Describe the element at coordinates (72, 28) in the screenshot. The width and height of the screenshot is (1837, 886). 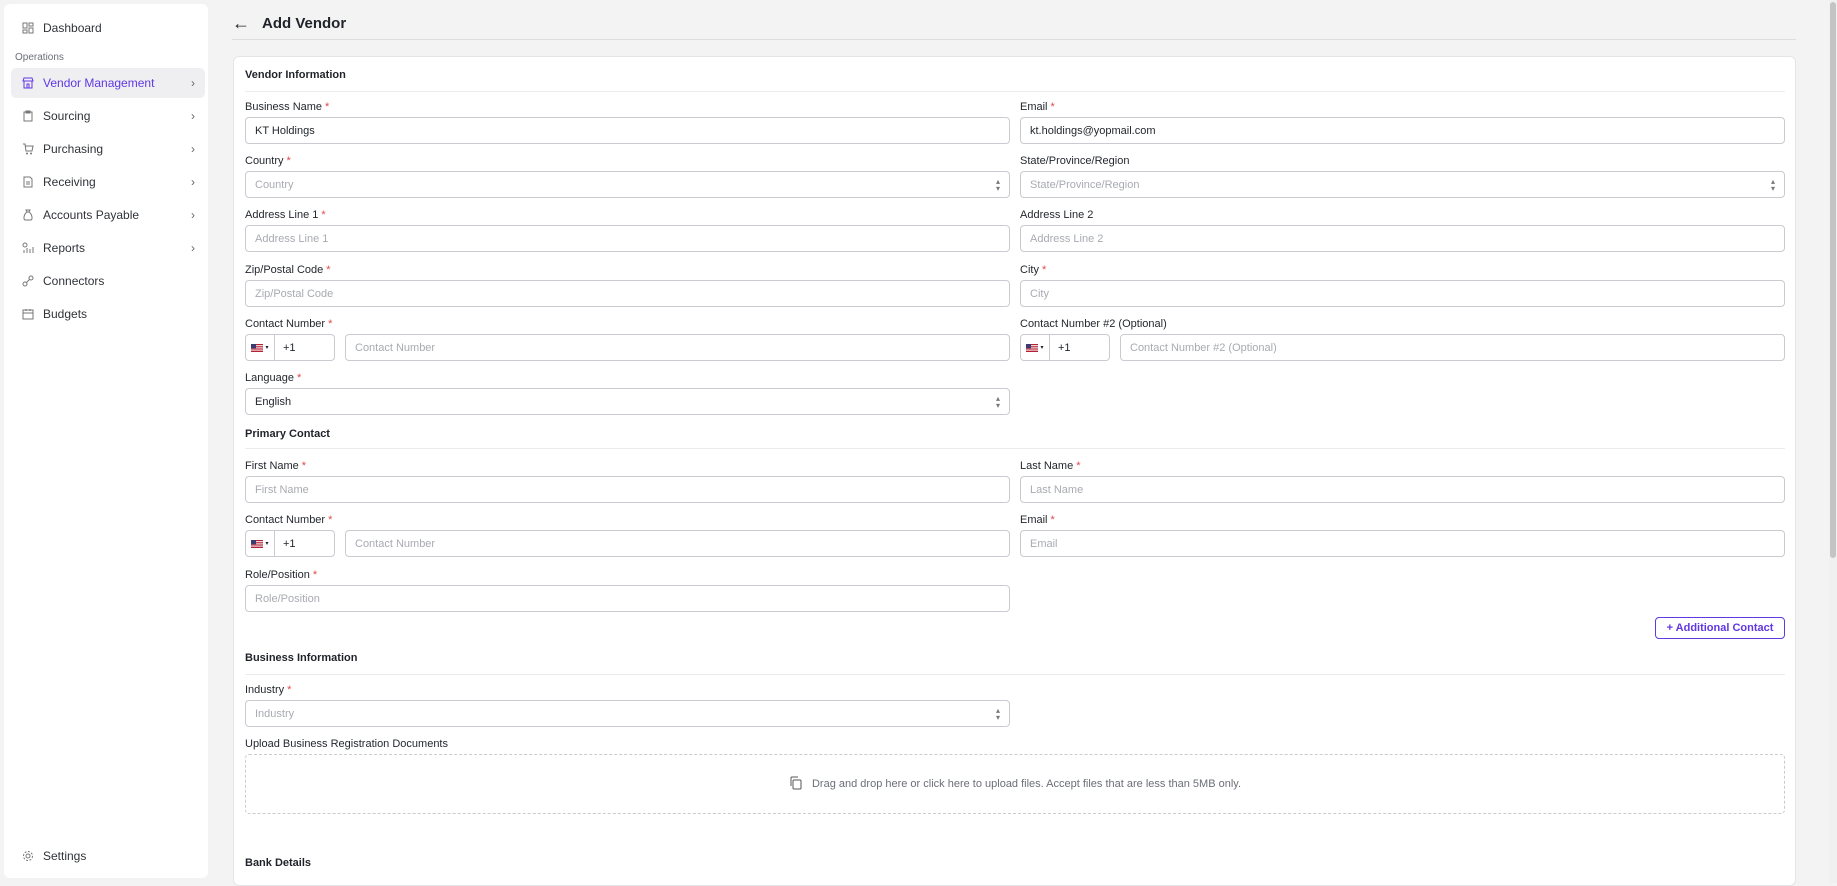
I see `sidebar-item-label: Dashboard` at that location.